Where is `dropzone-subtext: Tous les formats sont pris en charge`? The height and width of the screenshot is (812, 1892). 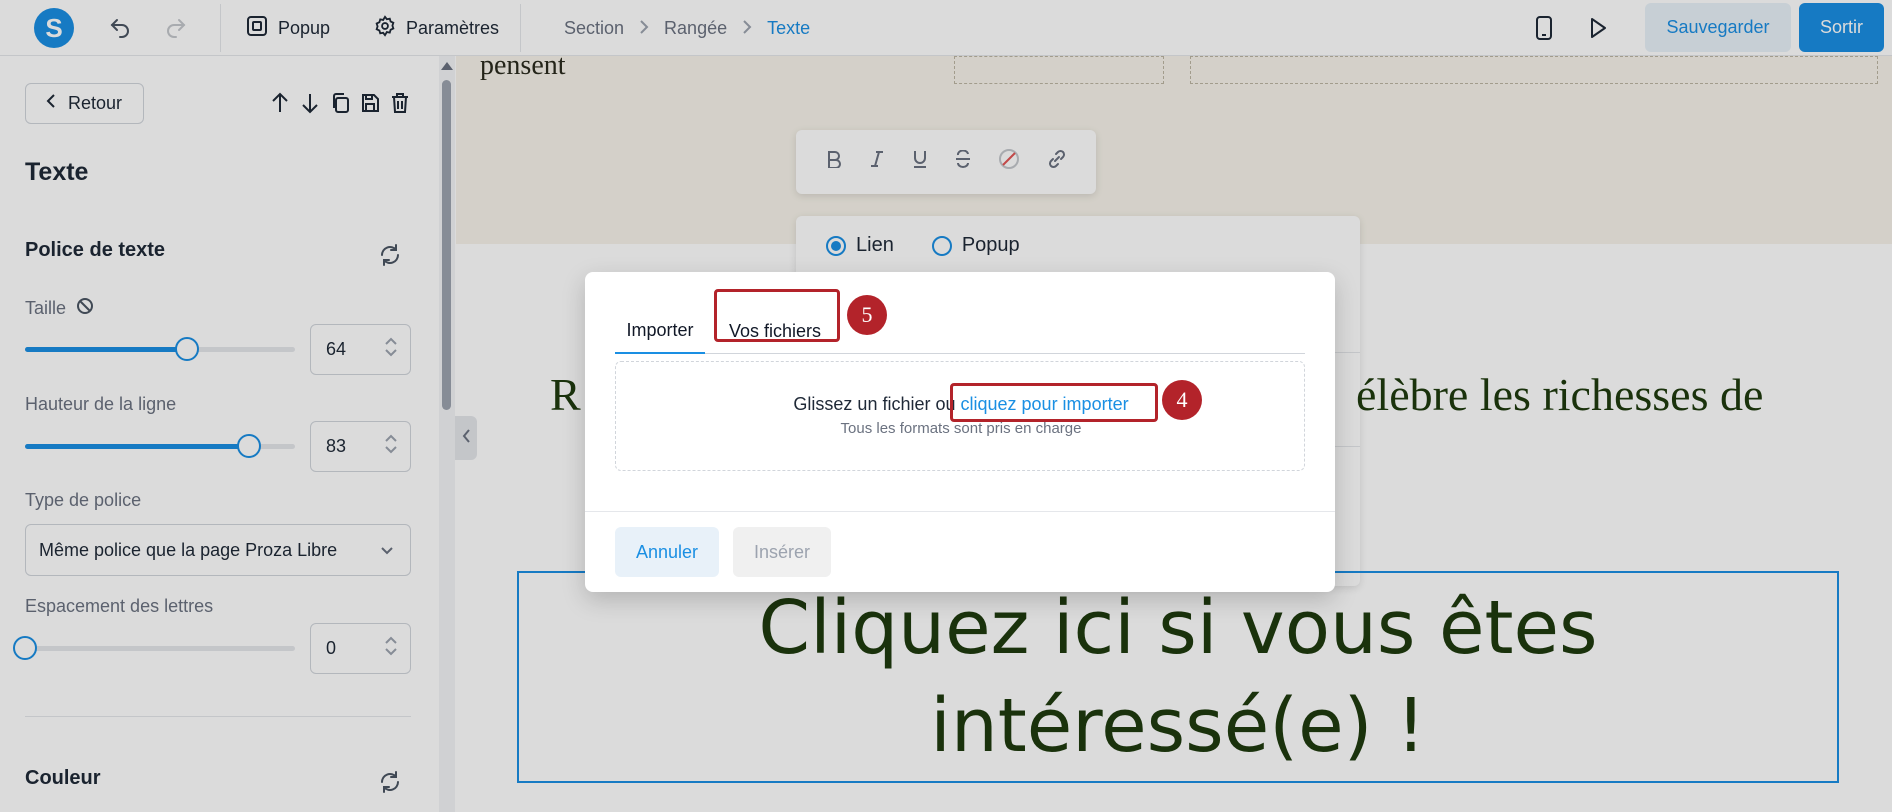 dropzone-subtext: Tous les formats sont pris en charge is located at coordinates (961, 428).